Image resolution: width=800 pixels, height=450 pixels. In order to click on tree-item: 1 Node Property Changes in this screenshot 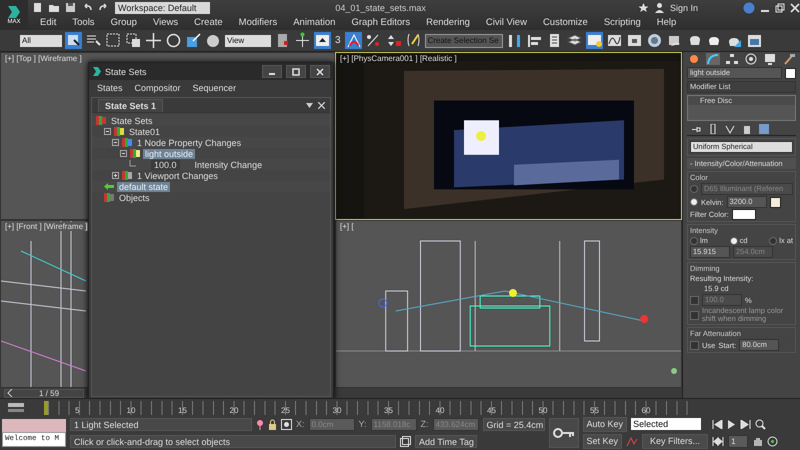, I will do `click(189, 143)`.